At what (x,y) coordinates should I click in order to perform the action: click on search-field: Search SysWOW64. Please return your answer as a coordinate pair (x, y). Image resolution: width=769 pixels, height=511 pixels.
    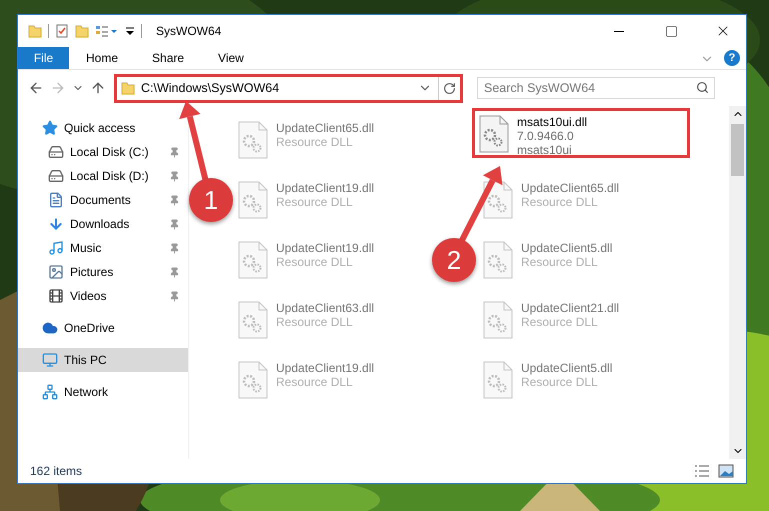
    Looking at the image, I should click on (596, 88).